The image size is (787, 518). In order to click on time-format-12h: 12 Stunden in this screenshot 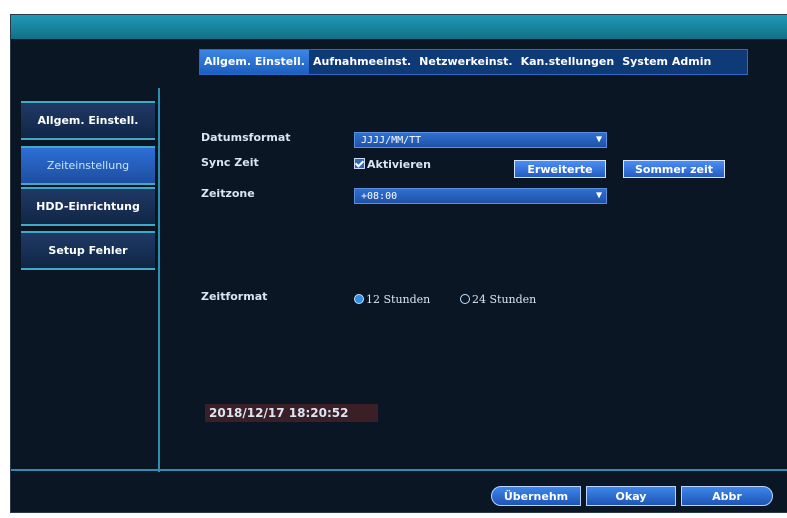, I will do `click(392, 299)`.